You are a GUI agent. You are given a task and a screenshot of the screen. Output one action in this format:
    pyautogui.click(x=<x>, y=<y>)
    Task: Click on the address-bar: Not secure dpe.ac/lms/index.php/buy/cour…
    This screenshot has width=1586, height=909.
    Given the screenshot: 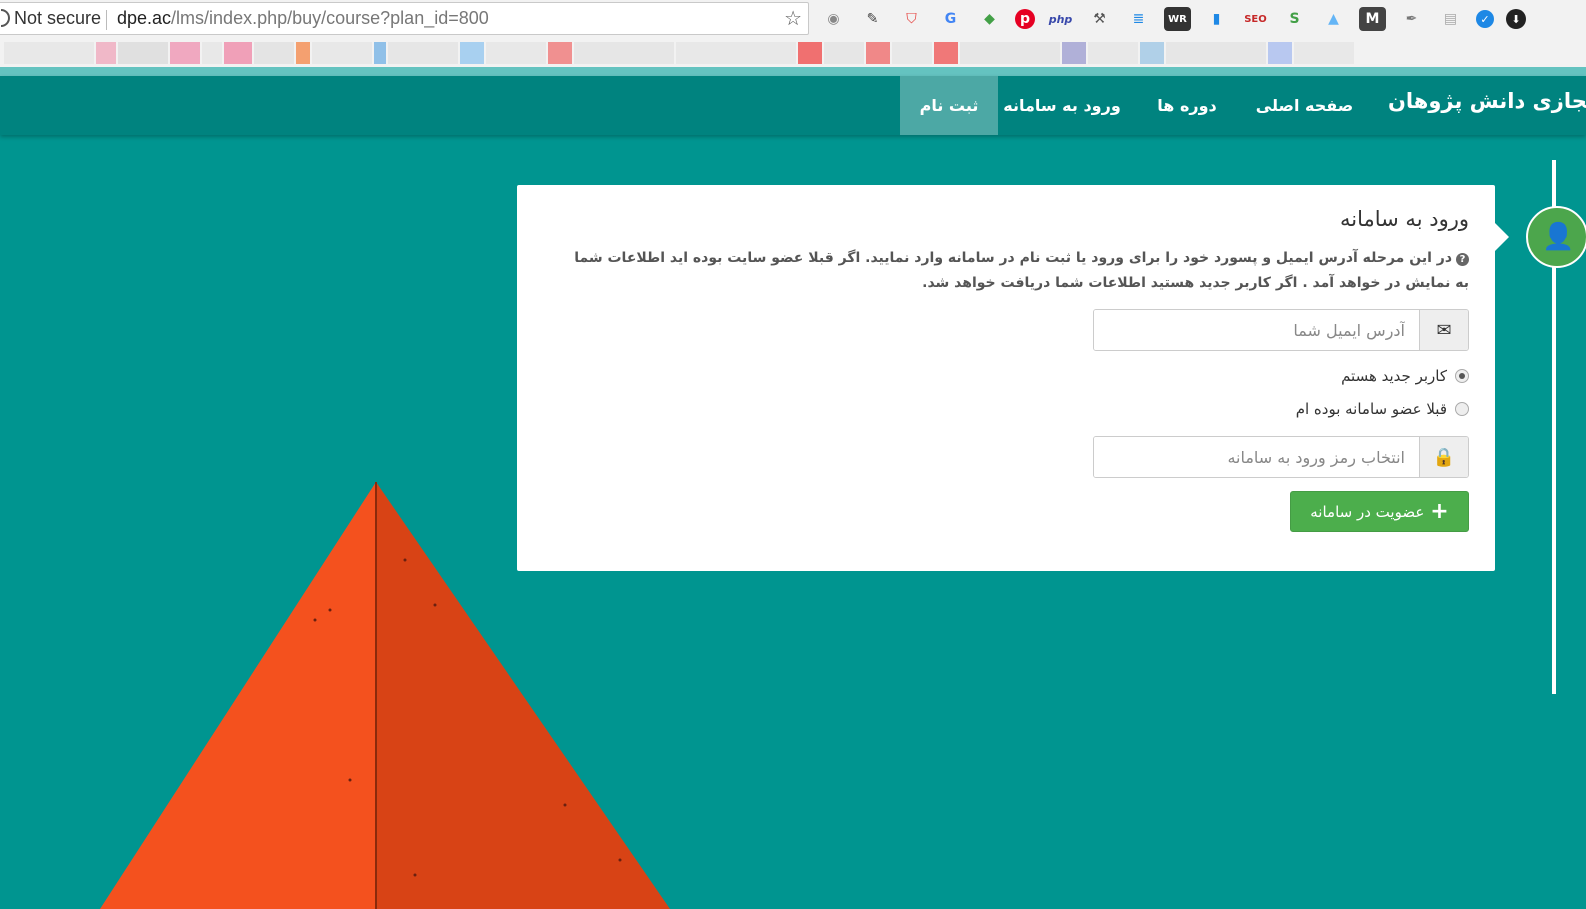 What is the action you would take?
    pyautogui.click(x=404, y=18)
    